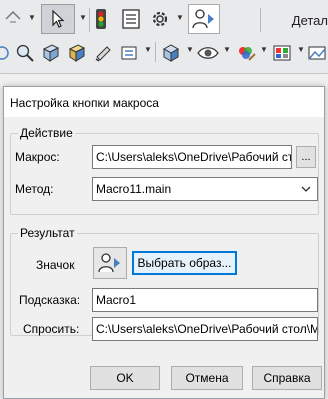 The height and width of the screenshot is (399, 328). I want to click on help-button: Справка, so click(287, 378).